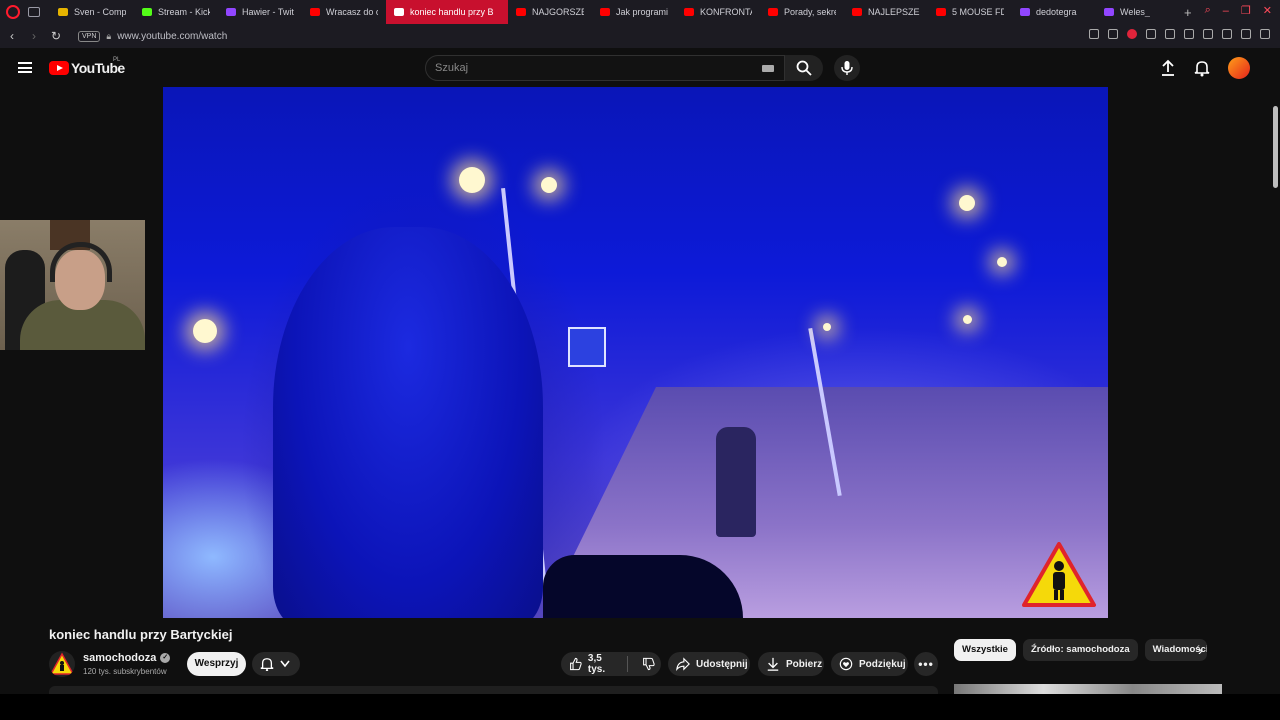 The image size is (1280, 720). I want to click on thanks-button: Podziękuj, so click(869, 664).